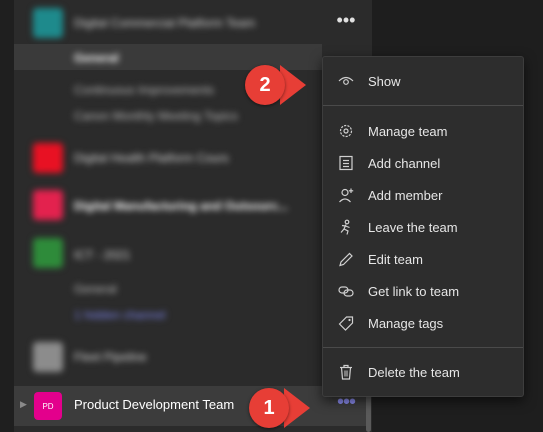 Image resolution: width=543 pixels, height=432 pixels. I want to click on menu-item-label: Manage tags, so click(406, 323).